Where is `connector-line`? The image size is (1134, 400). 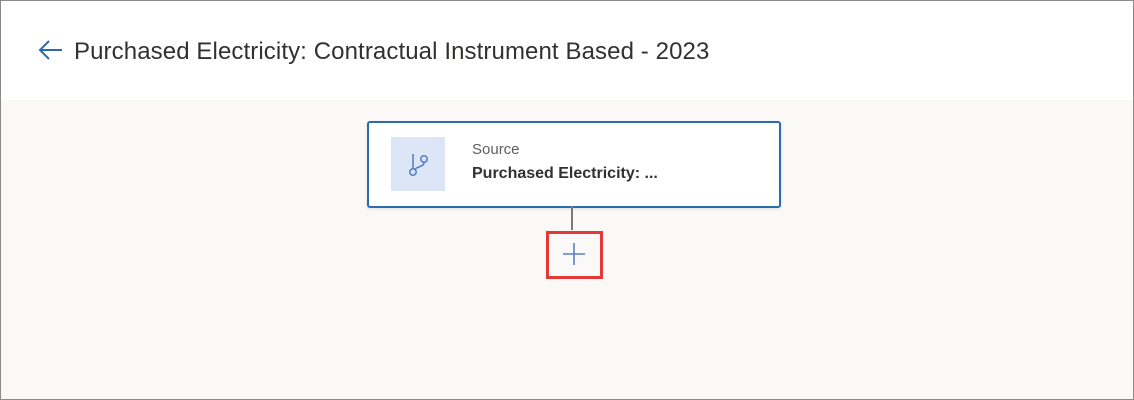 connector-line is located at coordinates (572, 218).